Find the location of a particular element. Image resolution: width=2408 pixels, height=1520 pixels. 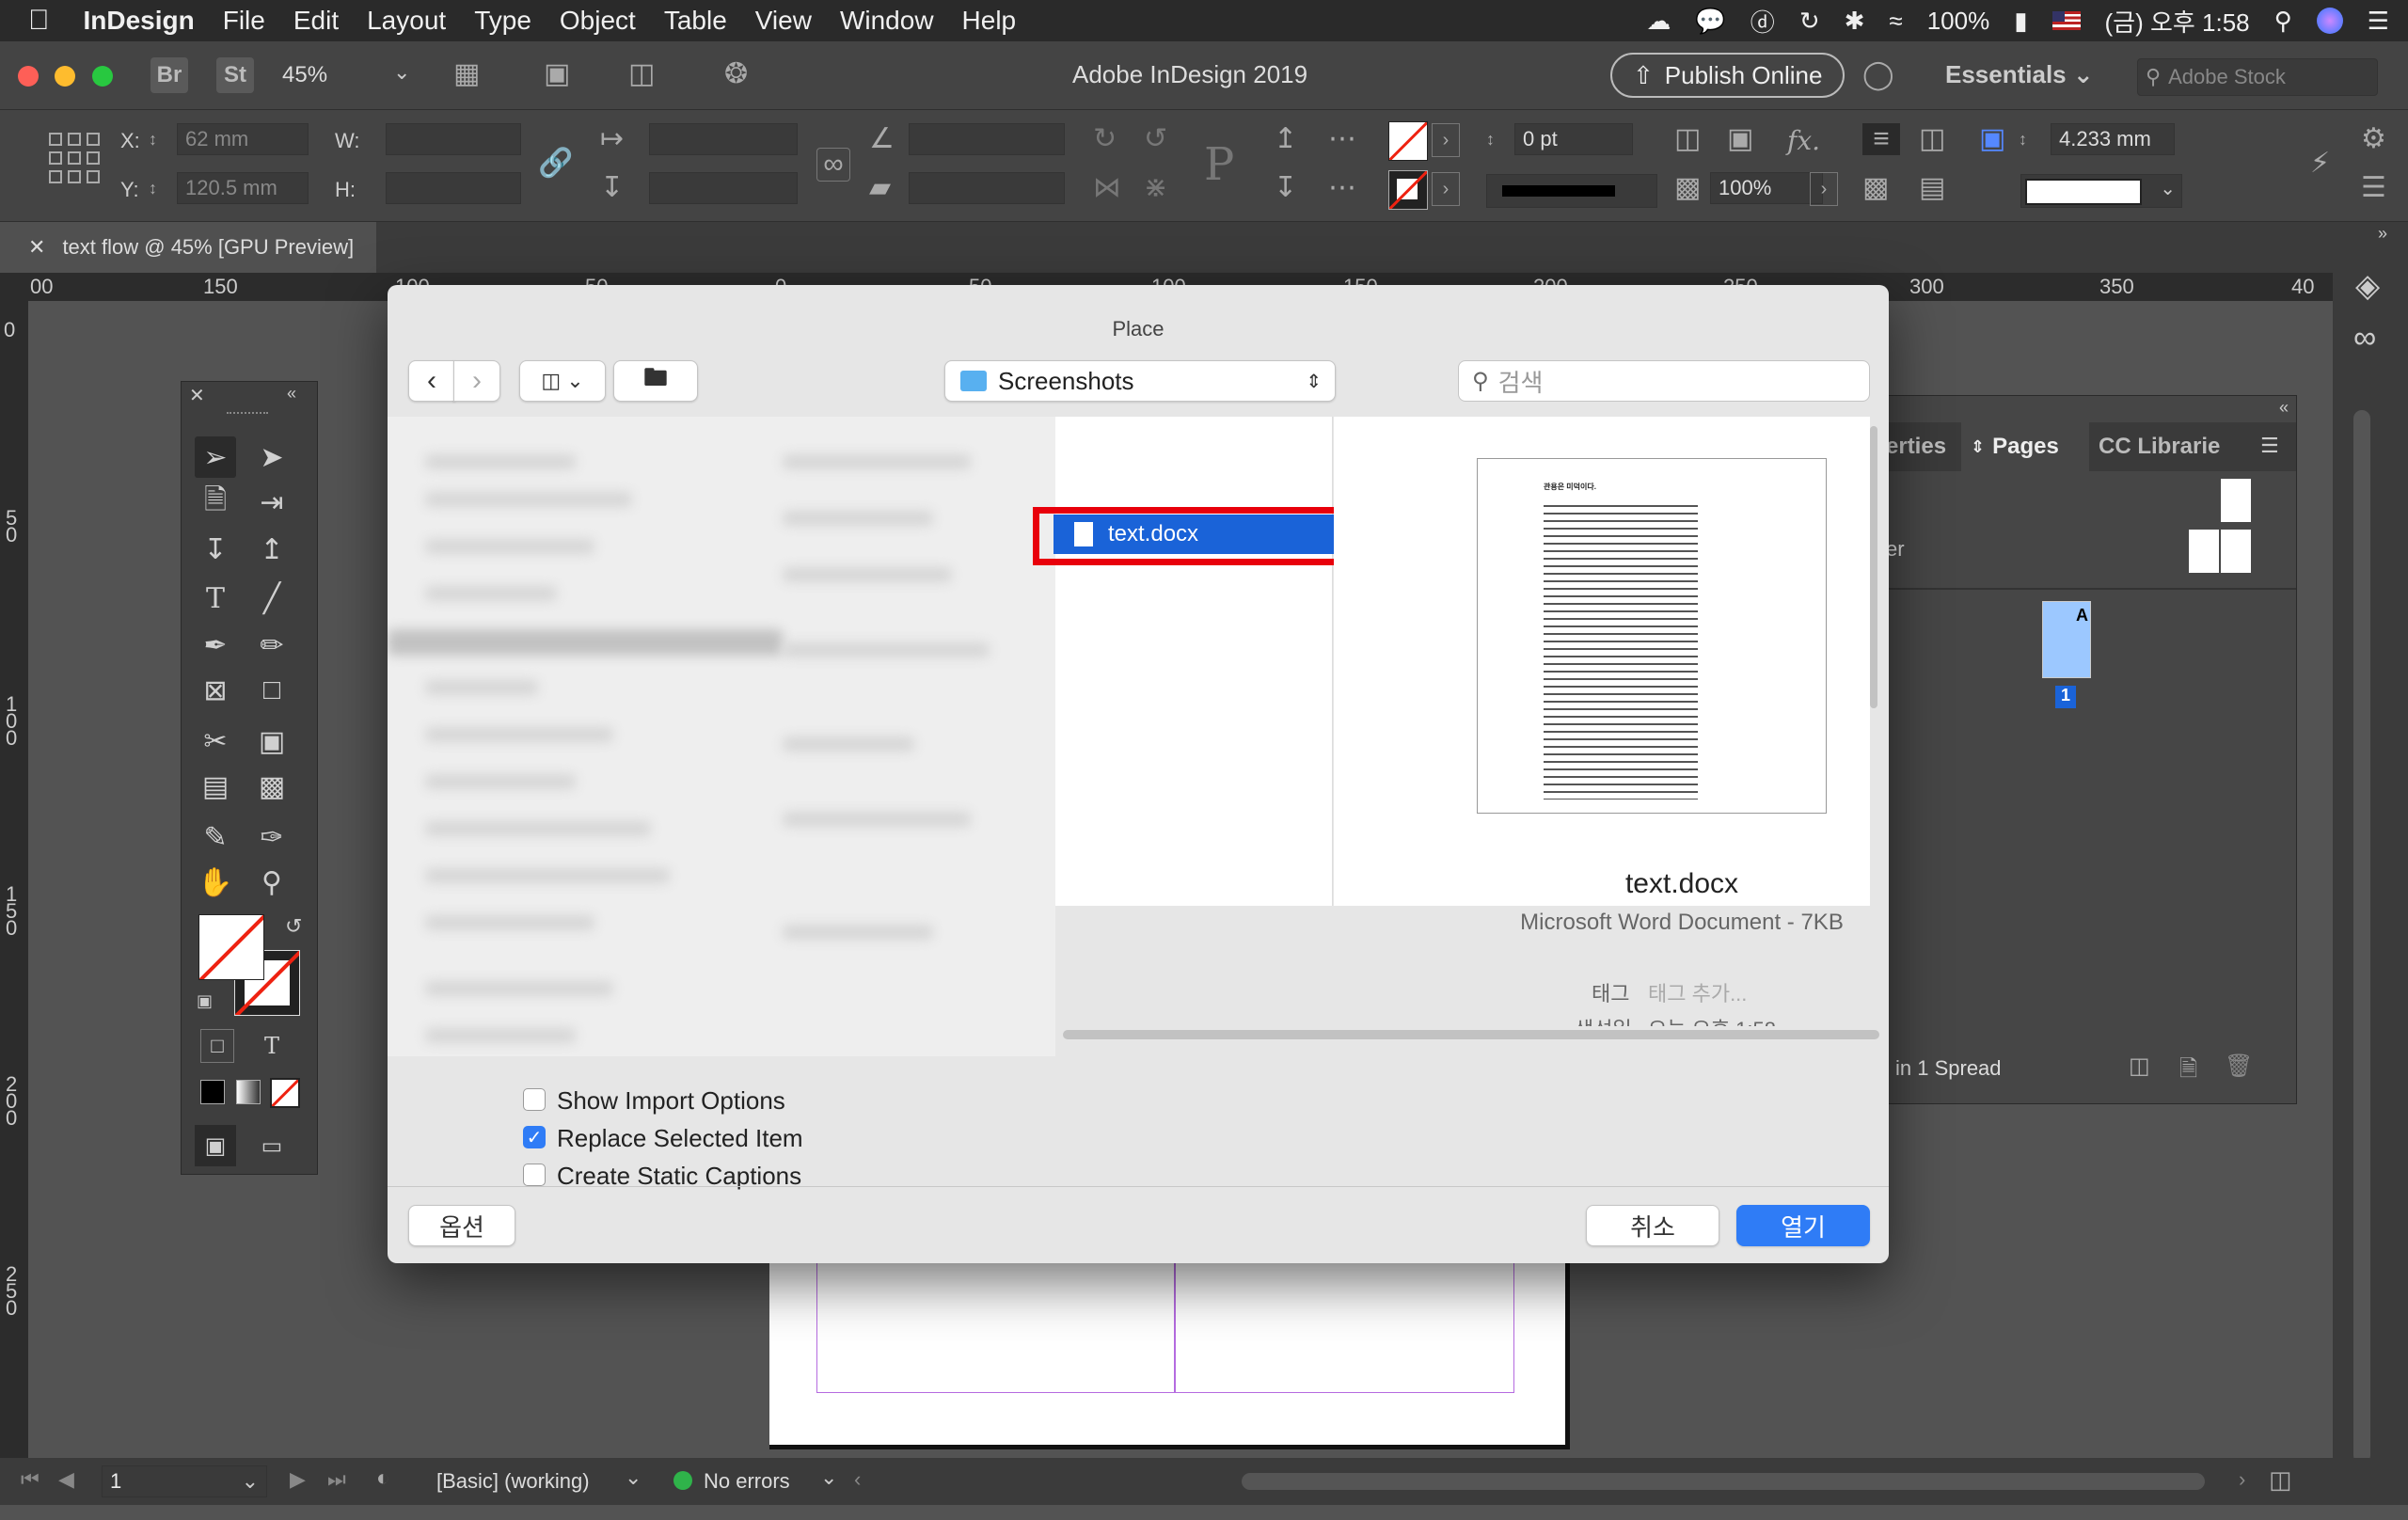

scissors-tool-icon: ✂ is located at coordinates (216, 741).